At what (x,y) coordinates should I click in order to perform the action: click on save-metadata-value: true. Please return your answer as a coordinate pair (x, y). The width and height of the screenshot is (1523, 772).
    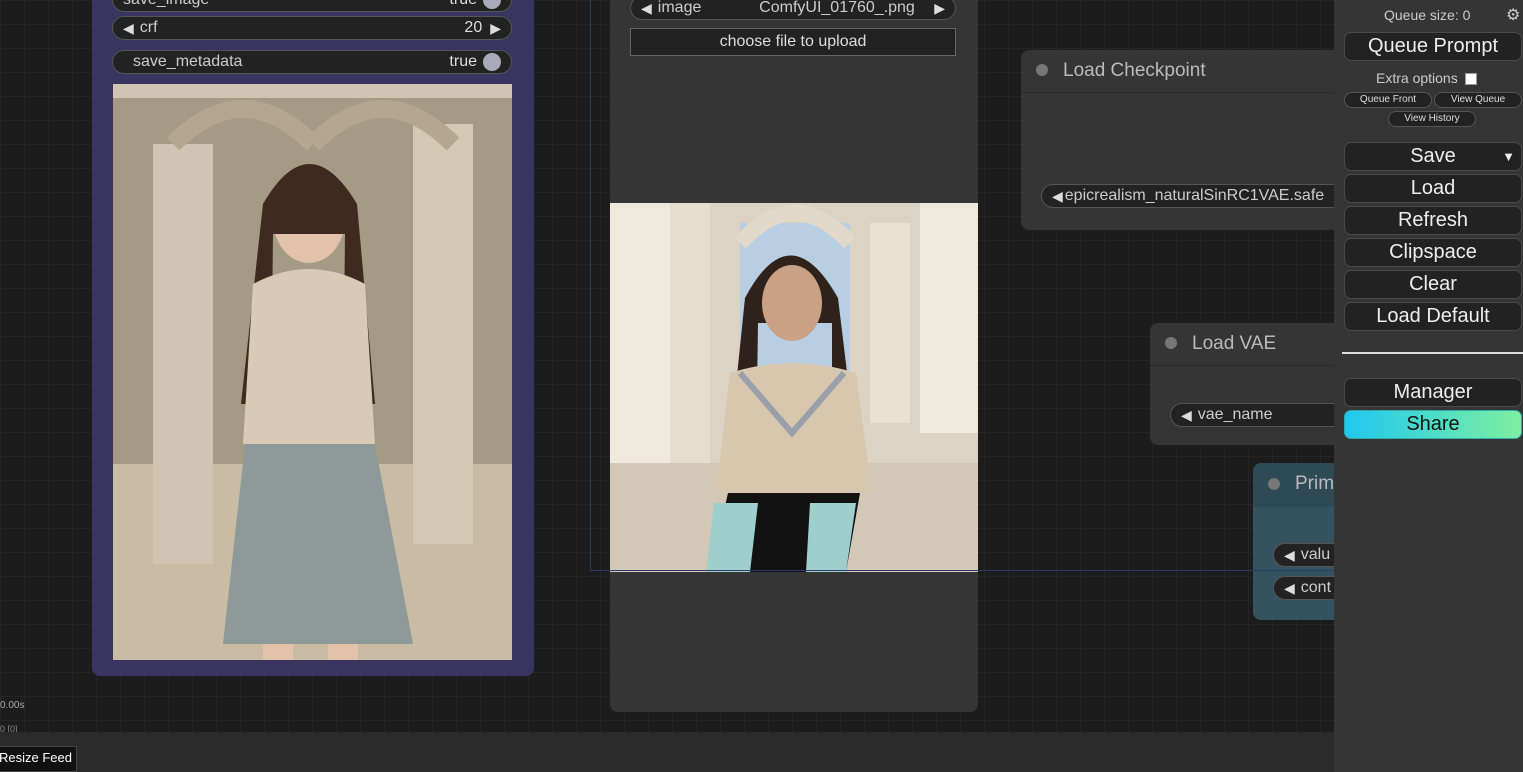
    Looking at the image, I should click on (463, 61).